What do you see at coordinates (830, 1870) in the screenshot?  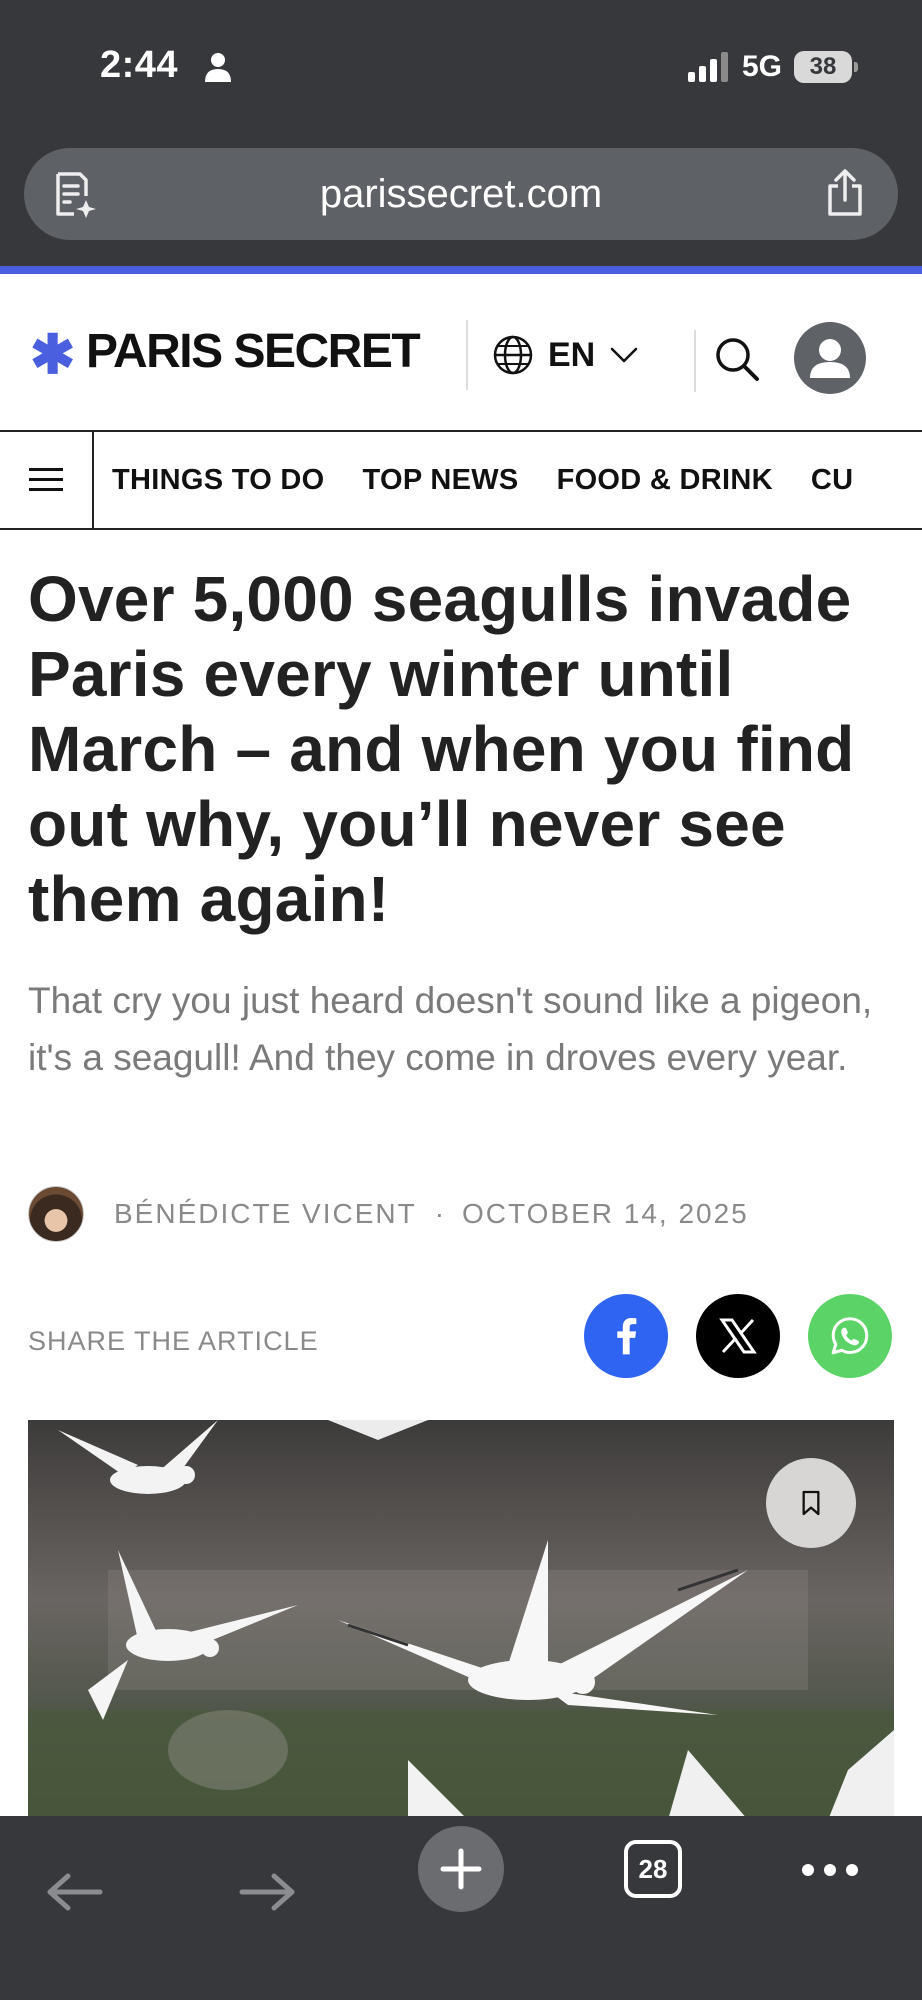 I see `more-icon` at bounding box center [830, 1870].